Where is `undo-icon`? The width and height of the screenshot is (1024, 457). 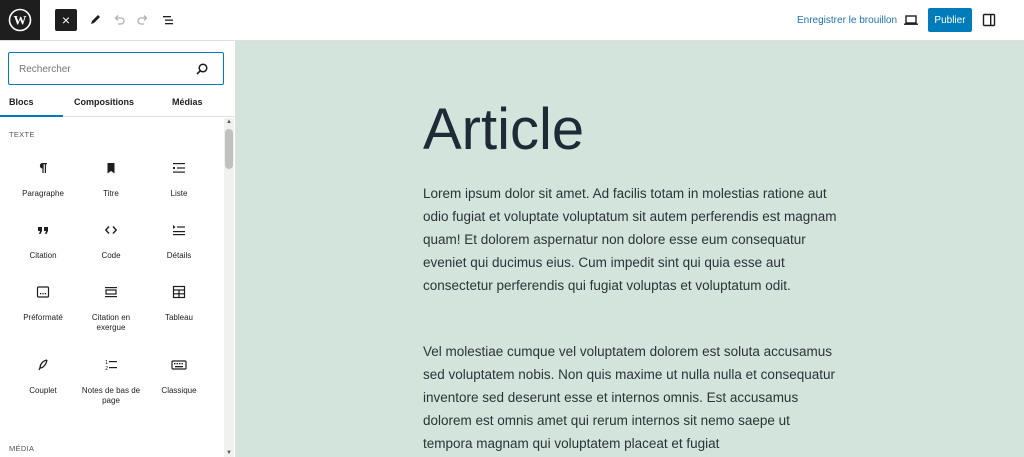 undo-icon is located at coordinates (119, 20).